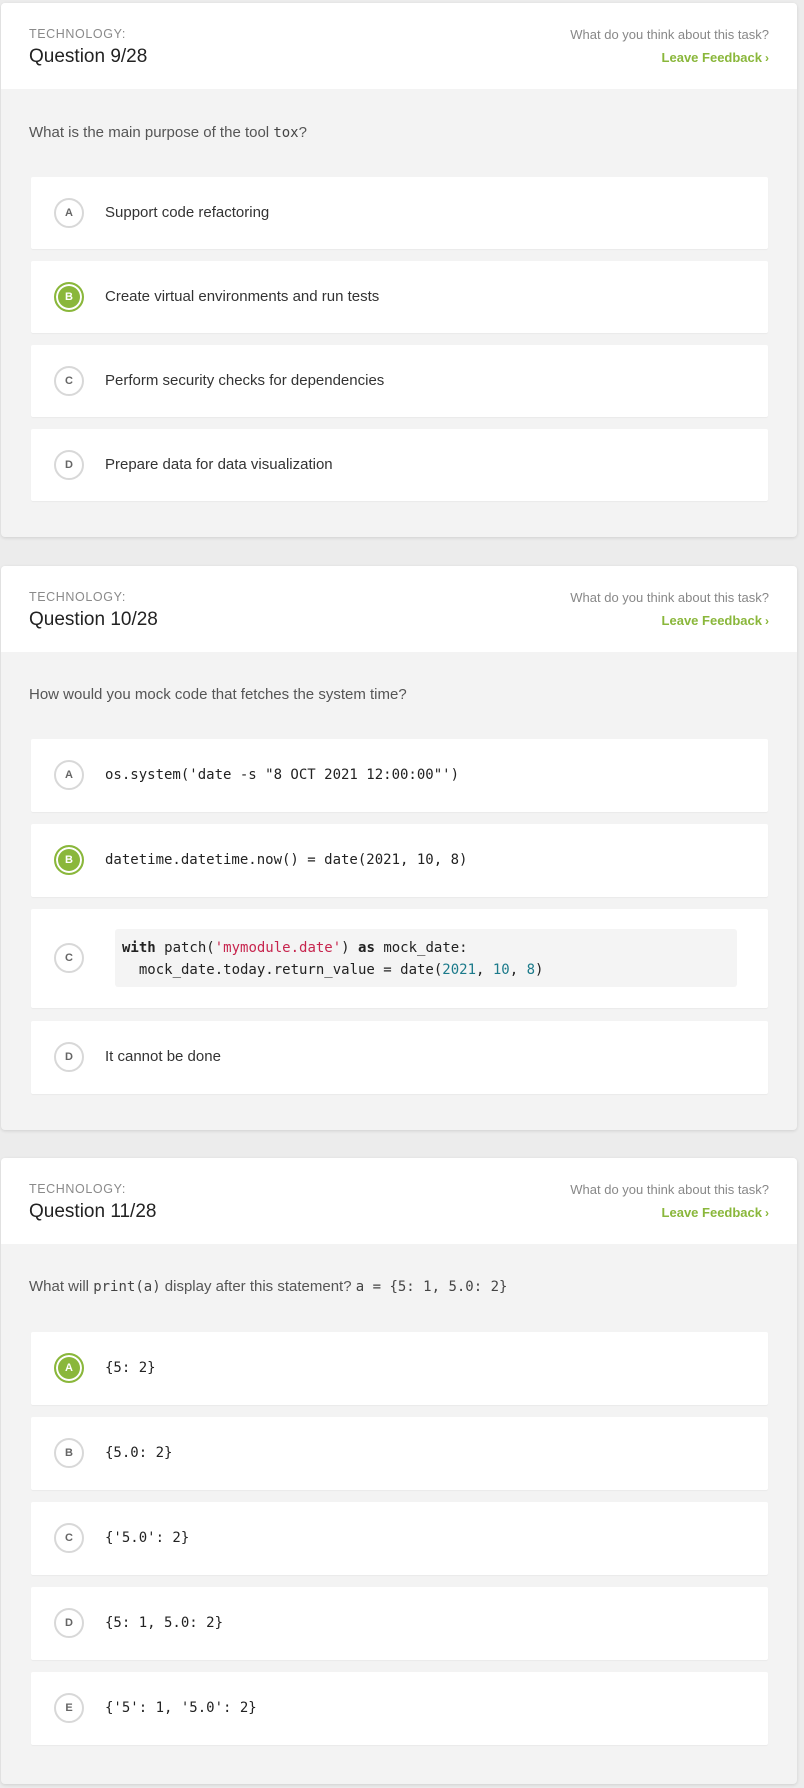  What do you see at coordinates (399, 465) in the screenshot?
I see `answer-option-d: D Prepare data for data visualization` at bounding box center [399, 465].